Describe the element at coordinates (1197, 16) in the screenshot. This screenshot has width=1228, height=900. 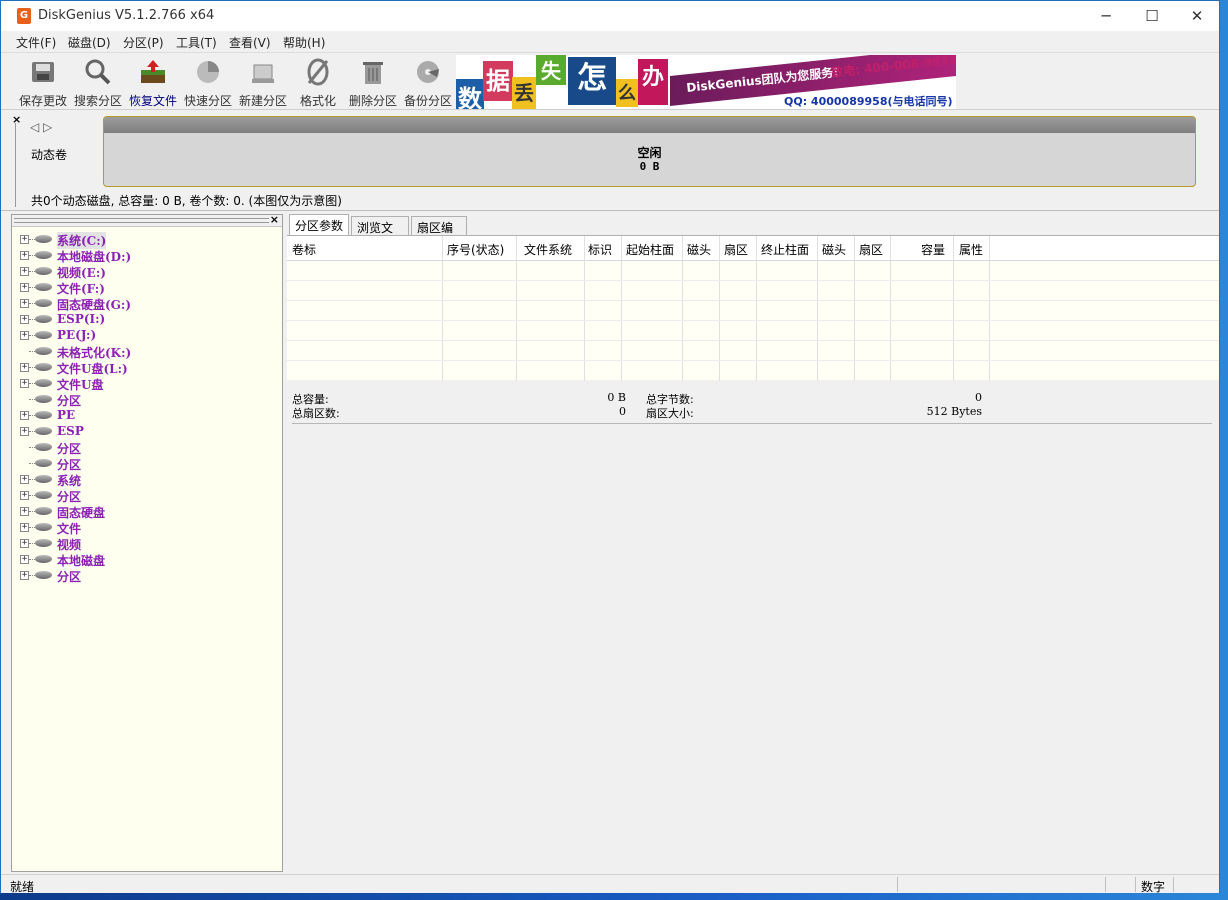
I see `close-button: ✕` at that location.